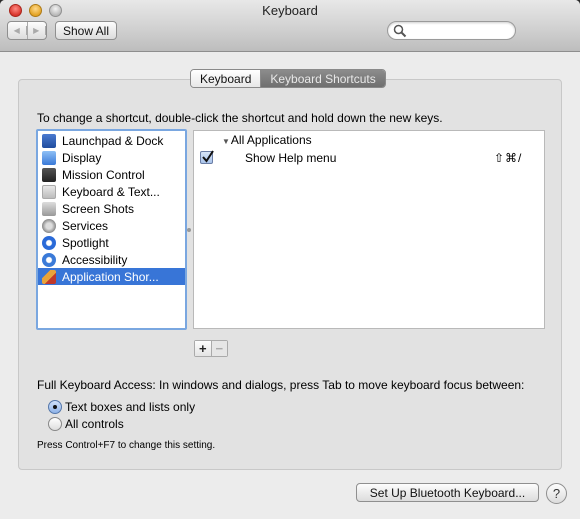 The width and height of the screenshot is (580, 519). What do you see at coordinates (49, 276) in the screenshot?
I see `app-shortcuts-icon` at bounding box center [49, 276].